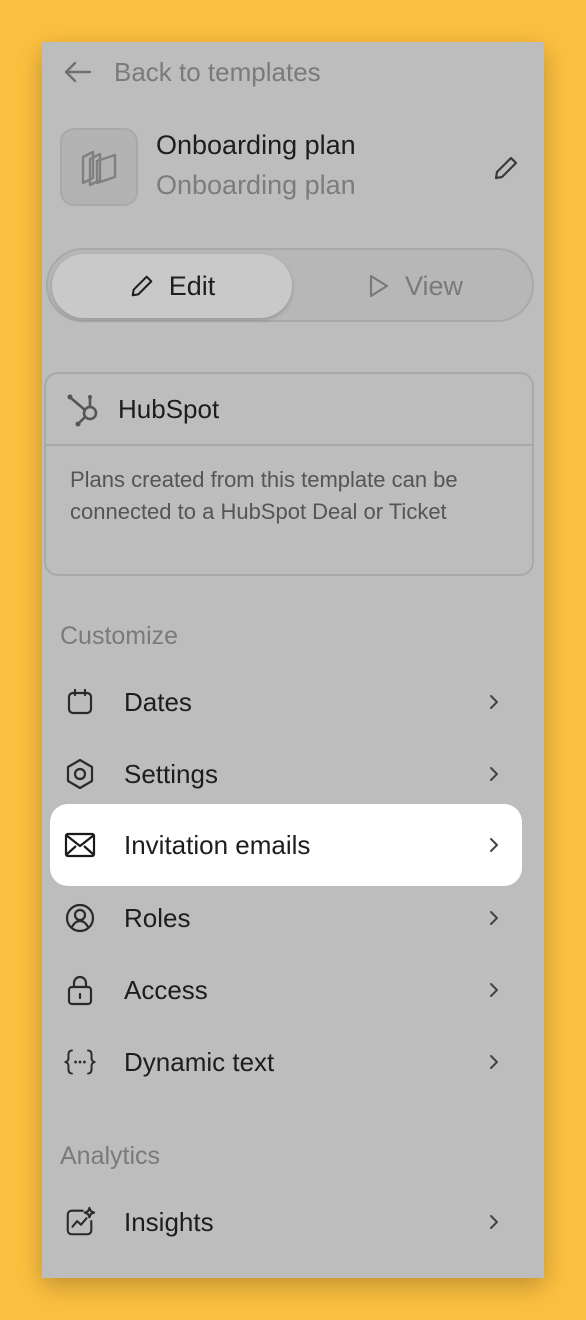 This screenshot has width=586, height=1320. Describe the element at coordinates (80, 702) in the screenshot. I see `calendar-icon` at that location.